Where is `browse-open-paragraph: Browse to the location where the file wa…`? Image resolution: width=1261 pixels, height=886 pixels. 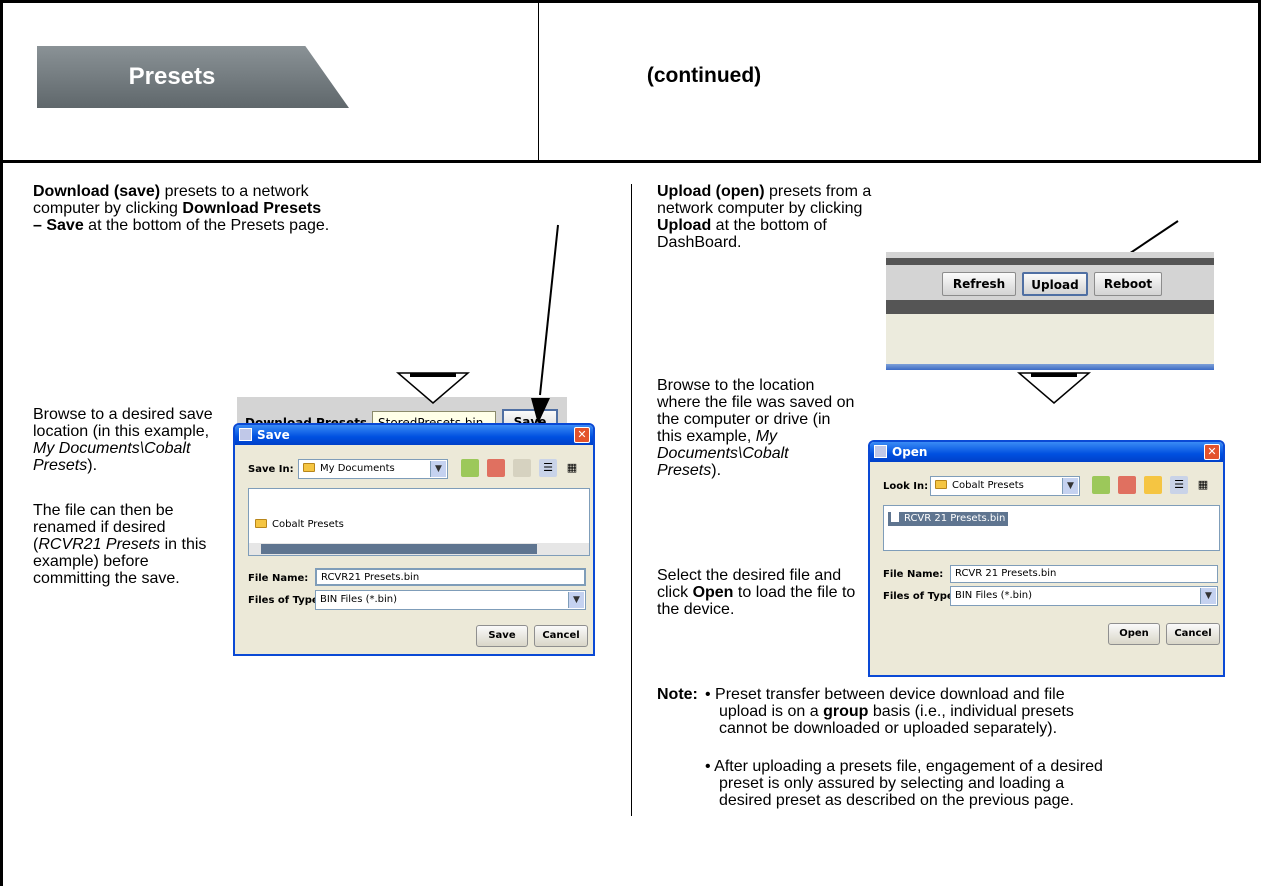
browse-open-paragraph: Browse to the location where the file wa… is located at coordinates (757, 428).